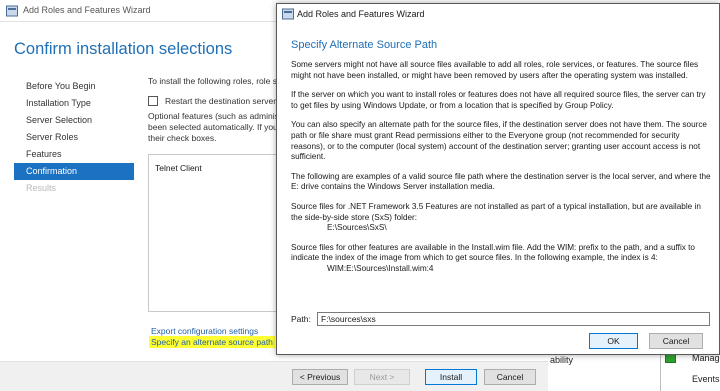 The image size is (720, 391). Describe the element at coordinates (221, 101) in the screenshot. I see `restart-label: Restart the destination server` at that location.